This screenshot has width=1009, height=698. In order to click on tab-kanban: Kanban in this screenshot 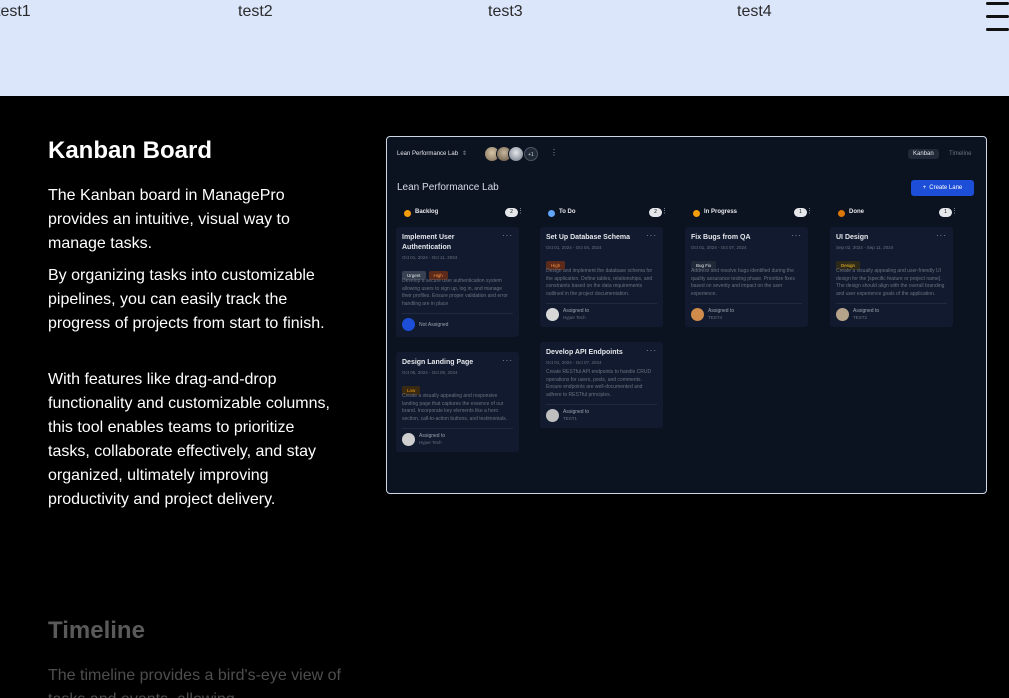, I will do `click(923, 154)`.